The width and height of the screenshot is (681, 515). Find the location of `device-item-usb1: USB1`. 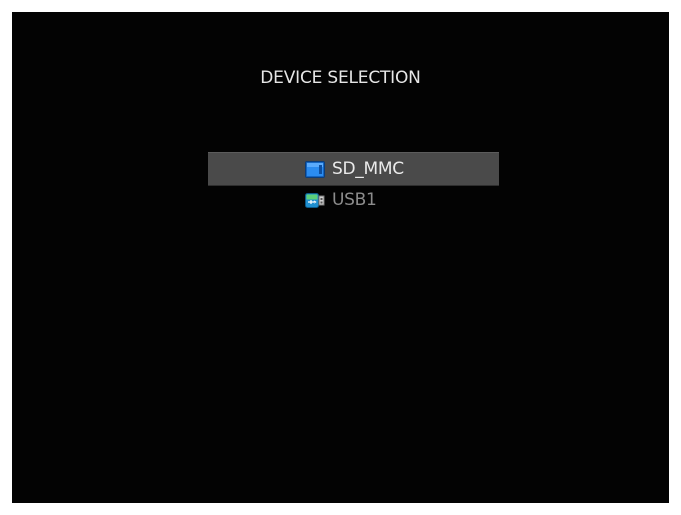

device-item-usb1: USB1 is located at coordinates (353, 201).